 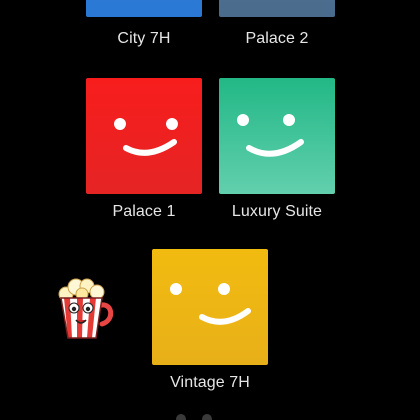 I want to click on profile-vintage-7h: Vintage 7H, so click(x=210, y=320).